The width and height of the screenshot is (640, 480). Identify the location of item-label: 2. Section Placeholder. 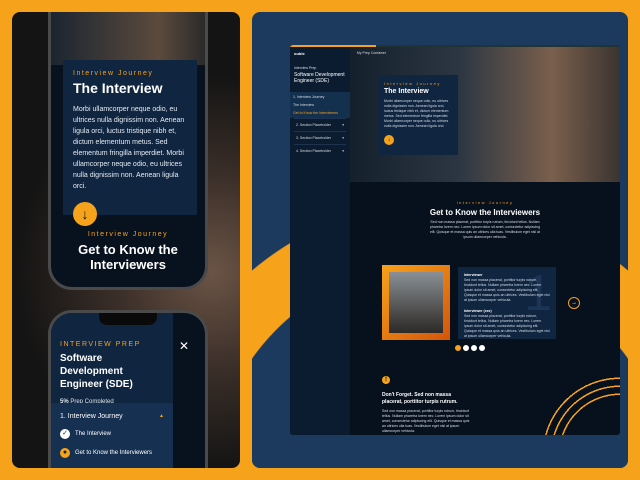
(314, 125).